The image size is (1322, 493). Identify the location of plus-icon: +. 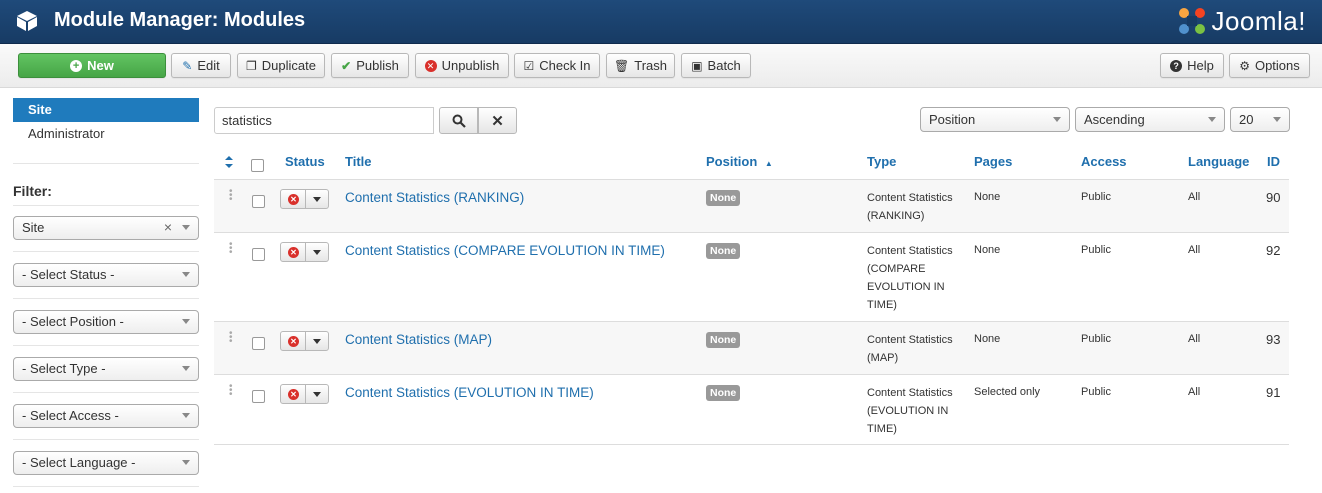
(76, 65).